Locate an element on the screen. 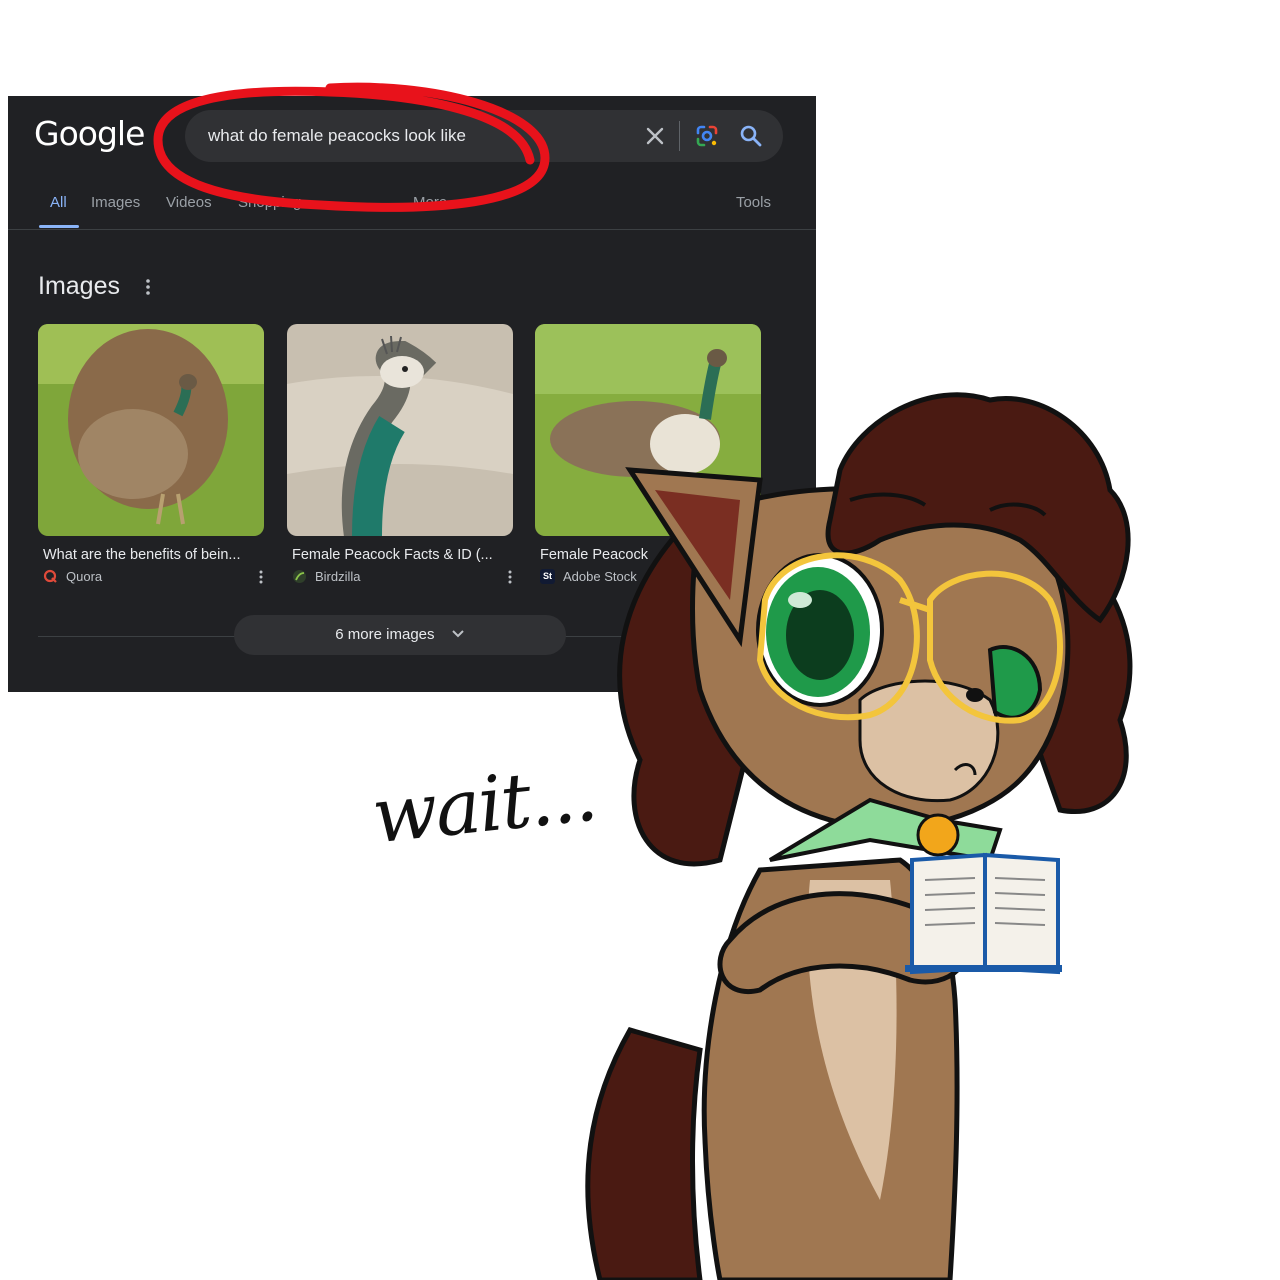 The image size is (1280, 1280). clear-icon is located at coordinates (655, 136).